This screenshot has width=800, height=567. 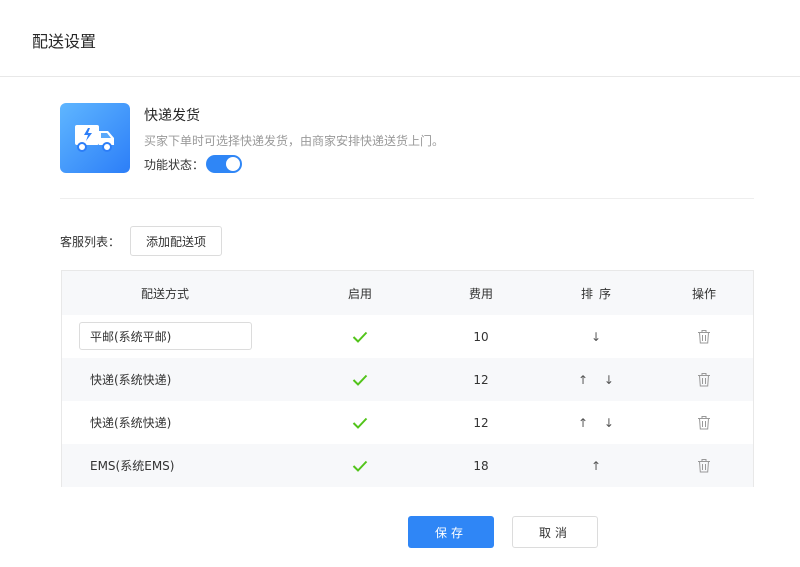 What do you see at coordinates (480, 293) in the screenshot?
I see `column-header-fee: 费用` at bounding box center [480, 293].